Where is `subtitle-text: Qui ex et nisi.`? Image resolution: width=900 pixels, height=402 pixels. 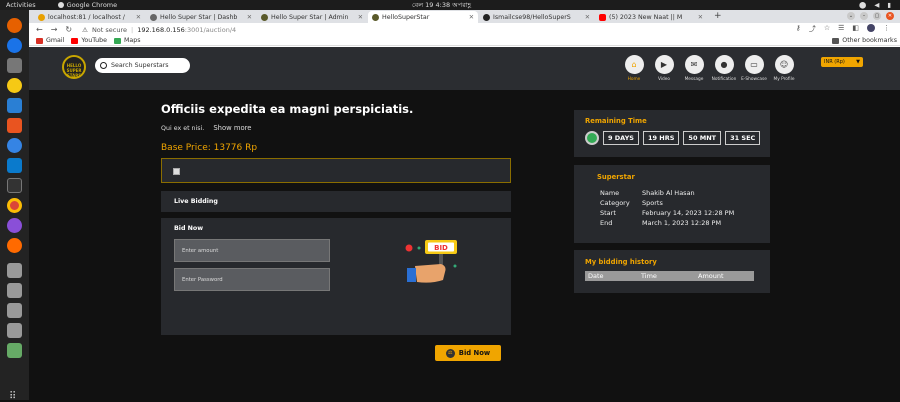 subtitle-text: Qui ex et nisi. is located at coordinates (183, 128).